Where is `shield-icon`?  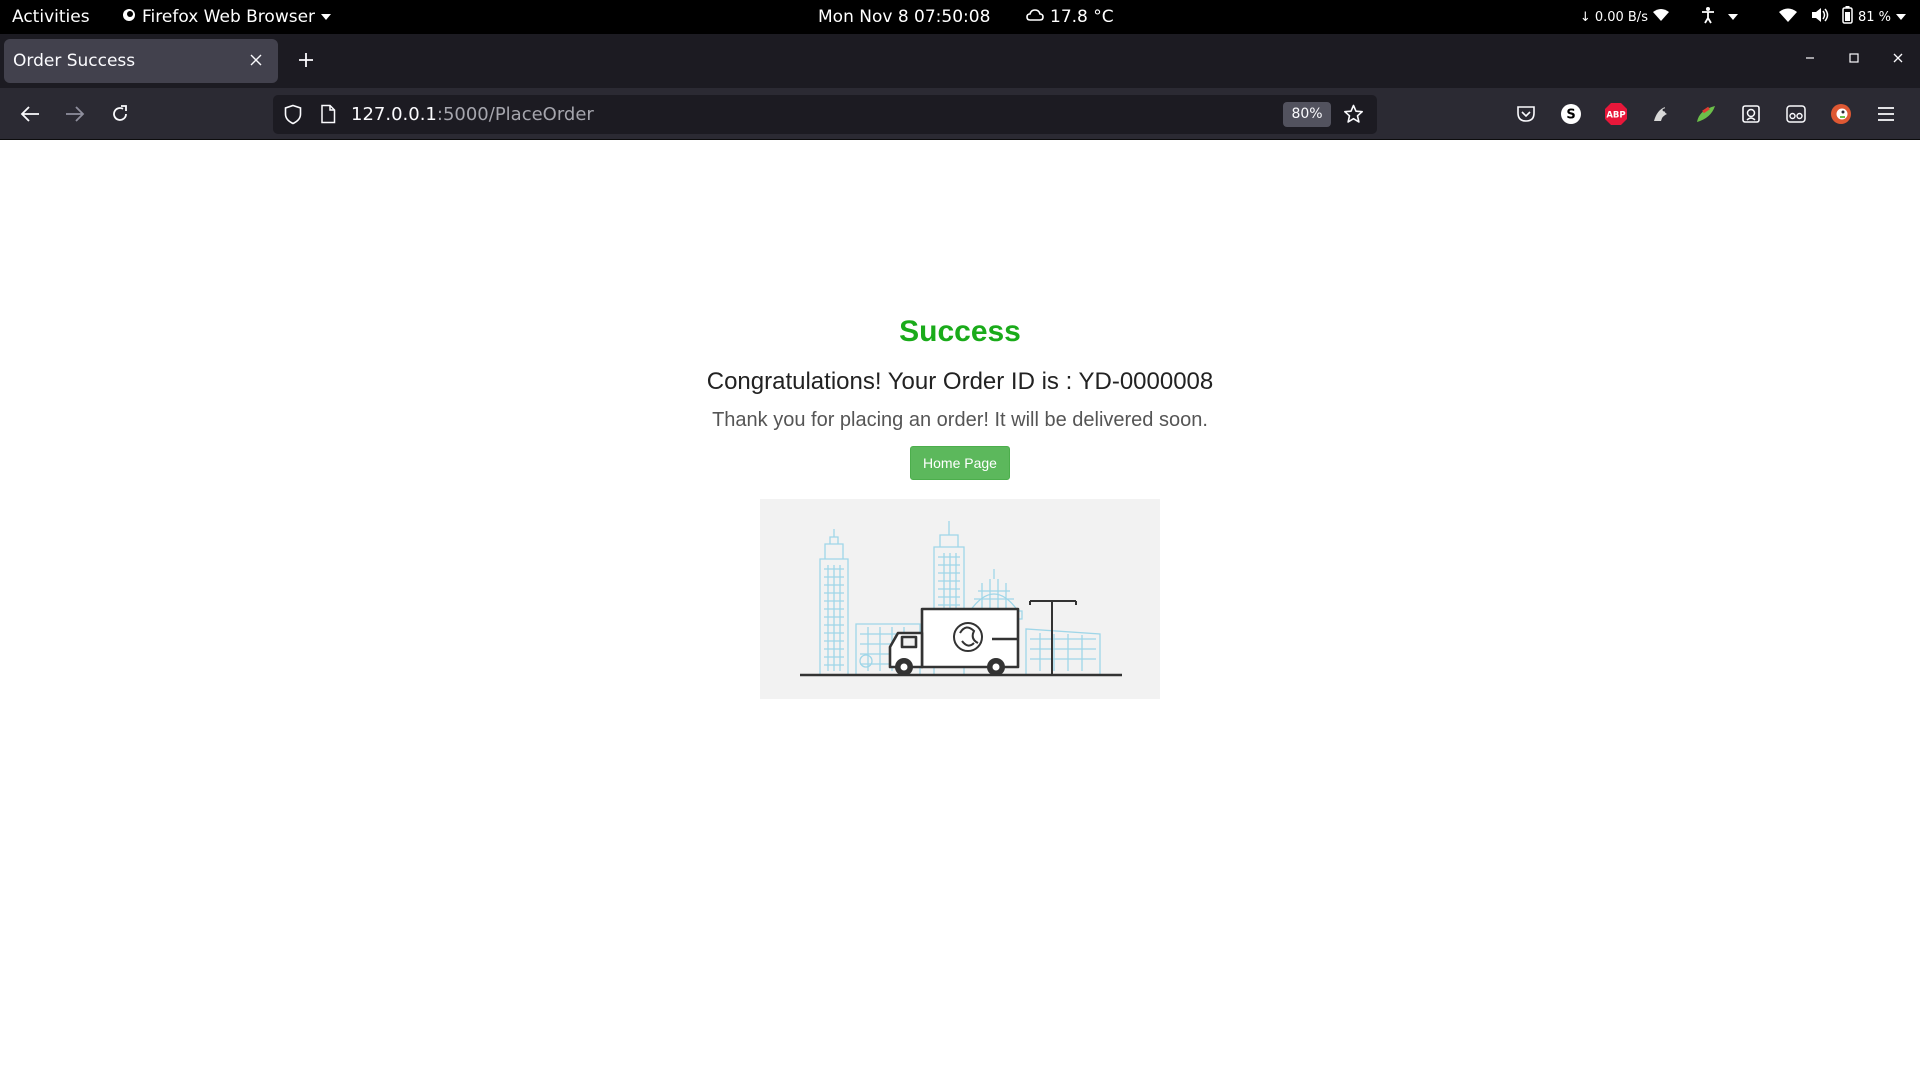
shield-icon is located at coordinates (293, 116).